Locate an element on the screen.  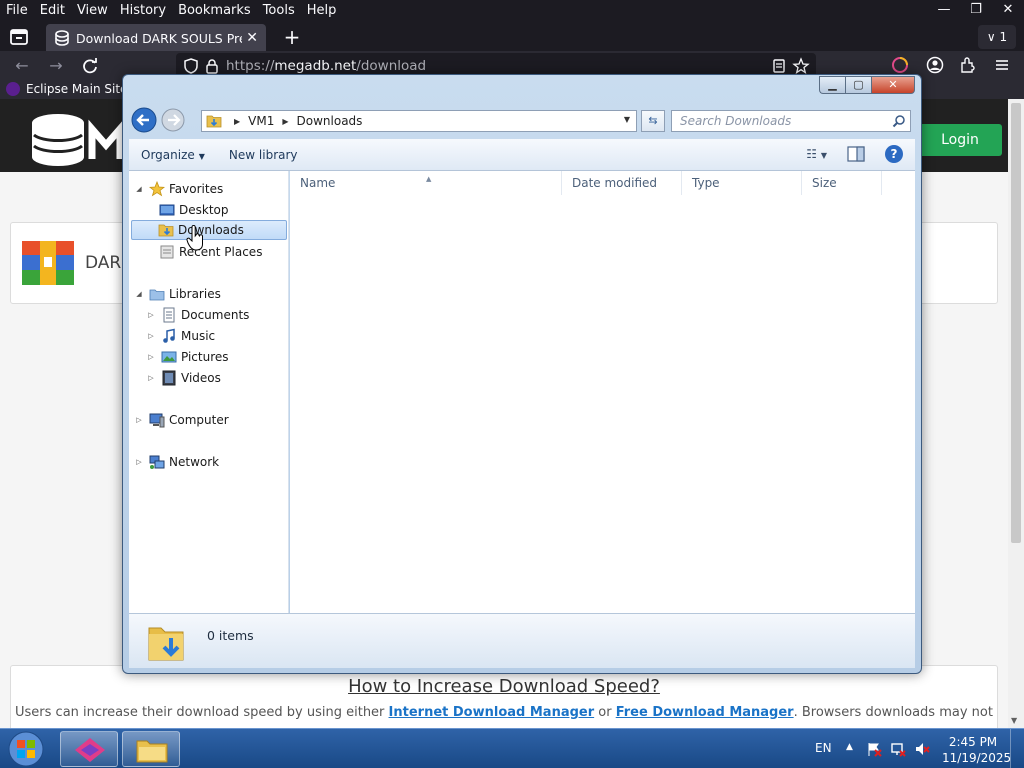
page-scrollbar: ▼ is located at coordinates (1016, 413).